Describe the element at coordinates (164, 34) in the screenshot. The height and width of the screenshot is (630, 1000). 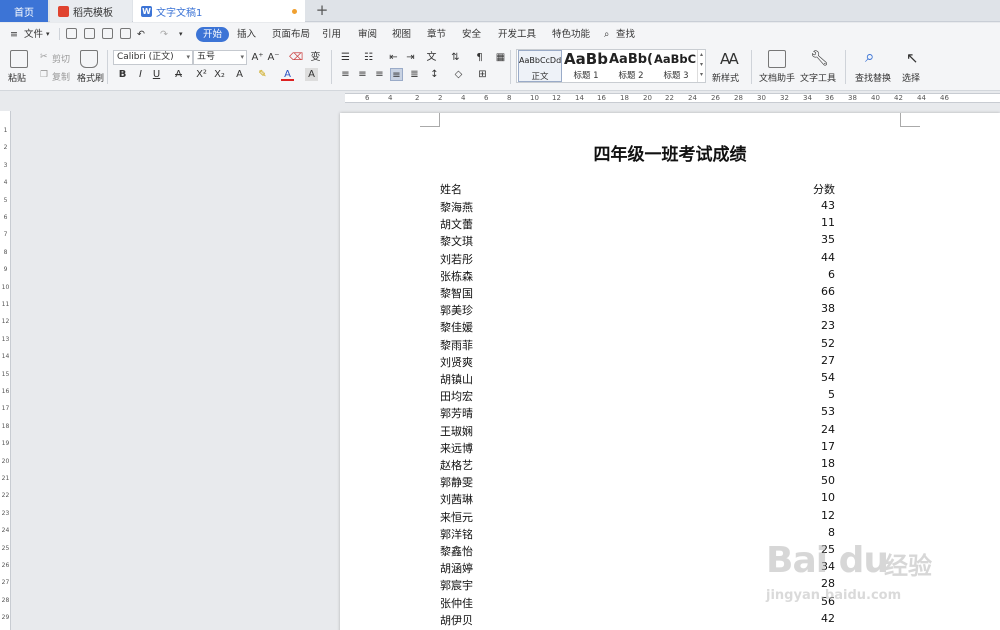
I see `redo-icon: ↷` at that location.